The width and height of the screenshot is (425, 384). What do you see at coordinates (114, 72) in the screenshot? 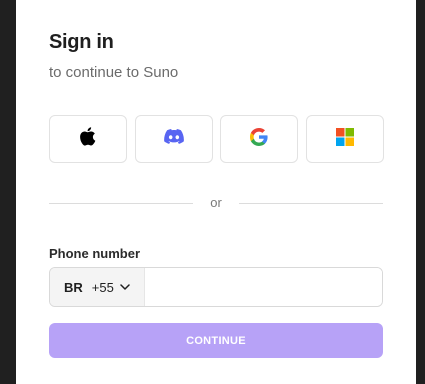
I see `page-subtitle: to continue to Suno` at bounding box center [114, 72].